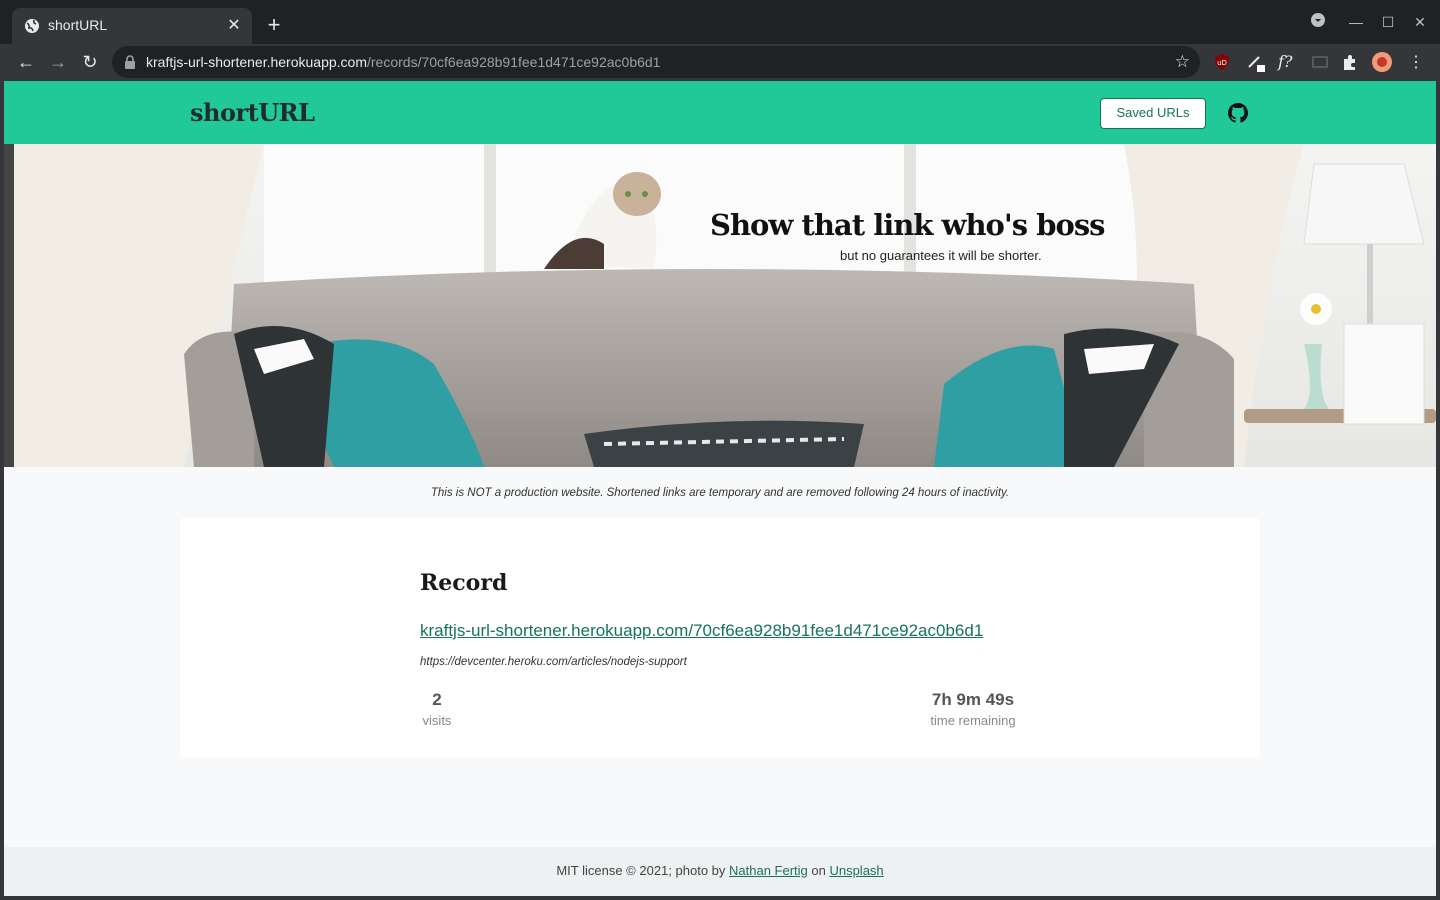 This screenshot has width=1440, height=900. I want to click on back-icon: ←, so click(26, 62).